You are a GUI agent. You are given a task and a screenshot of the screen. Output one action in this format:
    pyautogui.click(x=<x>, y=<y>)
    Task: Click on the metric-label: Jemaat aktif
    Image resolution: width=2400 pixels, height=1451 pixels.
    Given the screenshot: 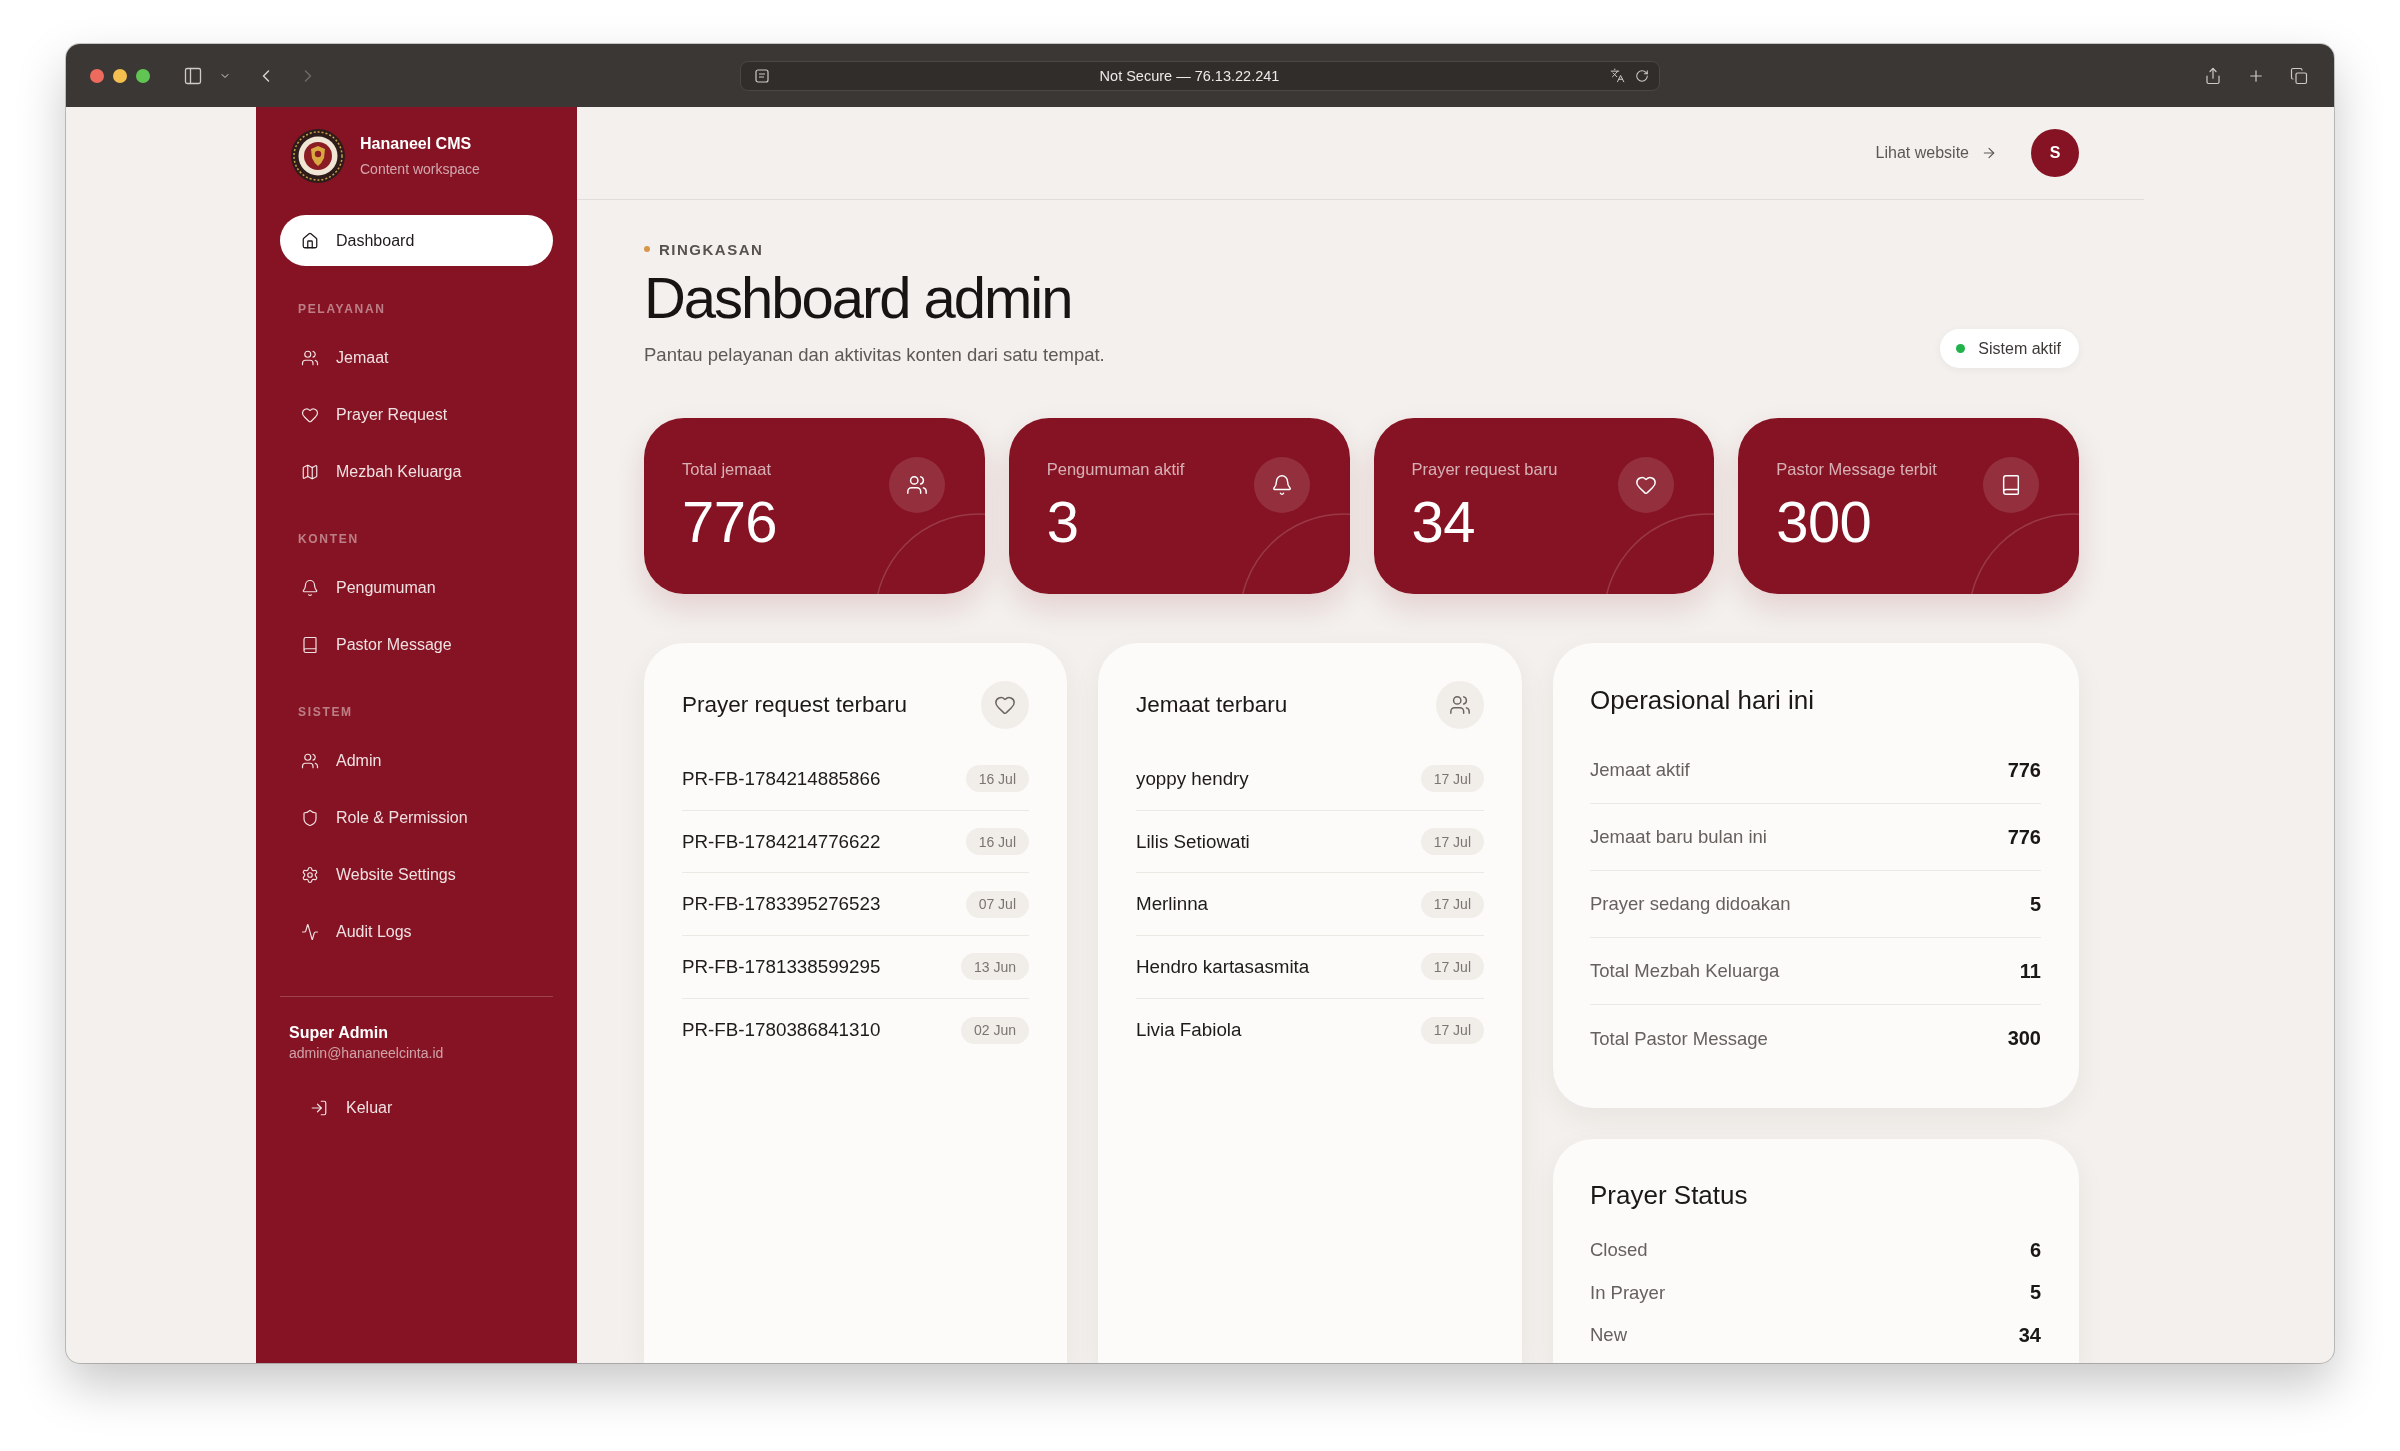 What is the action you would take?
    pyautogui.click(x=1640, y=770)
    